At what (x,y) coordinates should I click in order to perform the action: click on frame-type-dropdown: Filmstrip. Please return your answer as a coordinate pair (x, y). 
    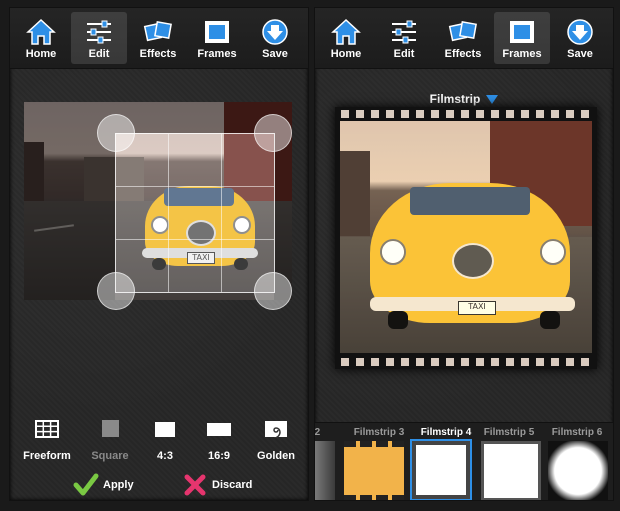
    Looking at the image, I should click on (464, 99).